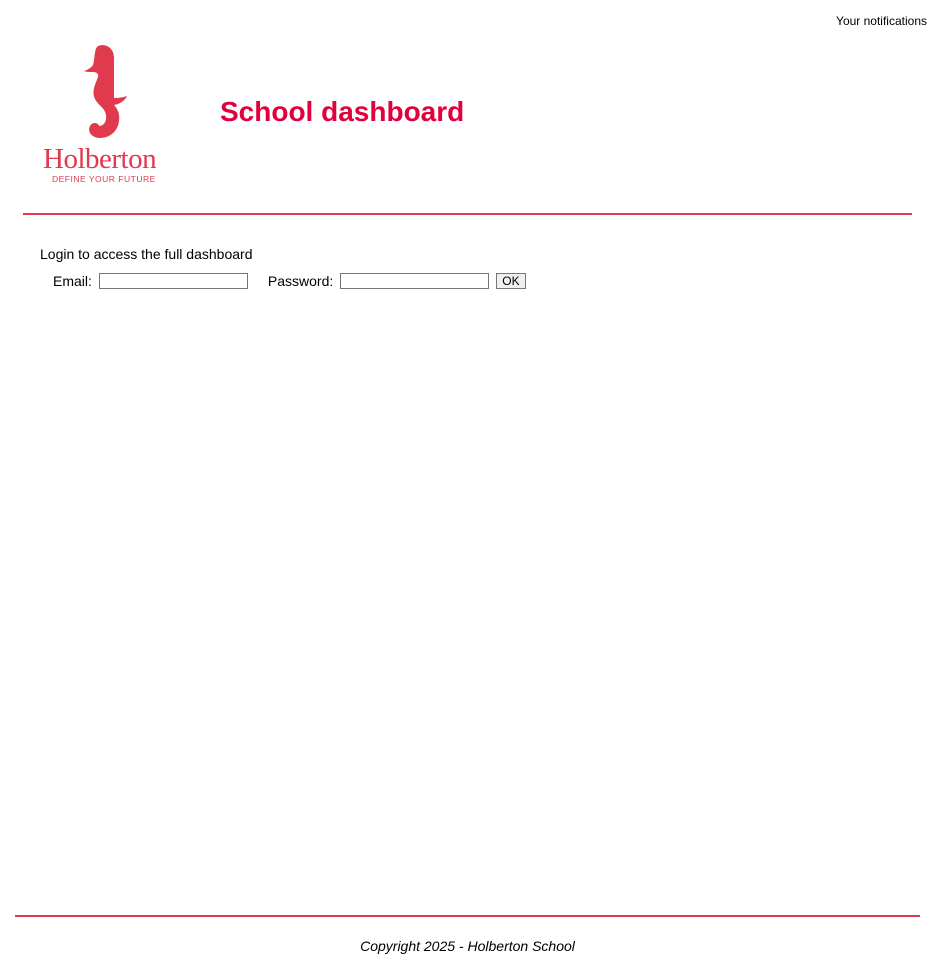 The image size is (935, 970). Describe the element at coordinates (146, 254) in the screenshot. I see `login-intro: Login to access the full dashboard` at that location.